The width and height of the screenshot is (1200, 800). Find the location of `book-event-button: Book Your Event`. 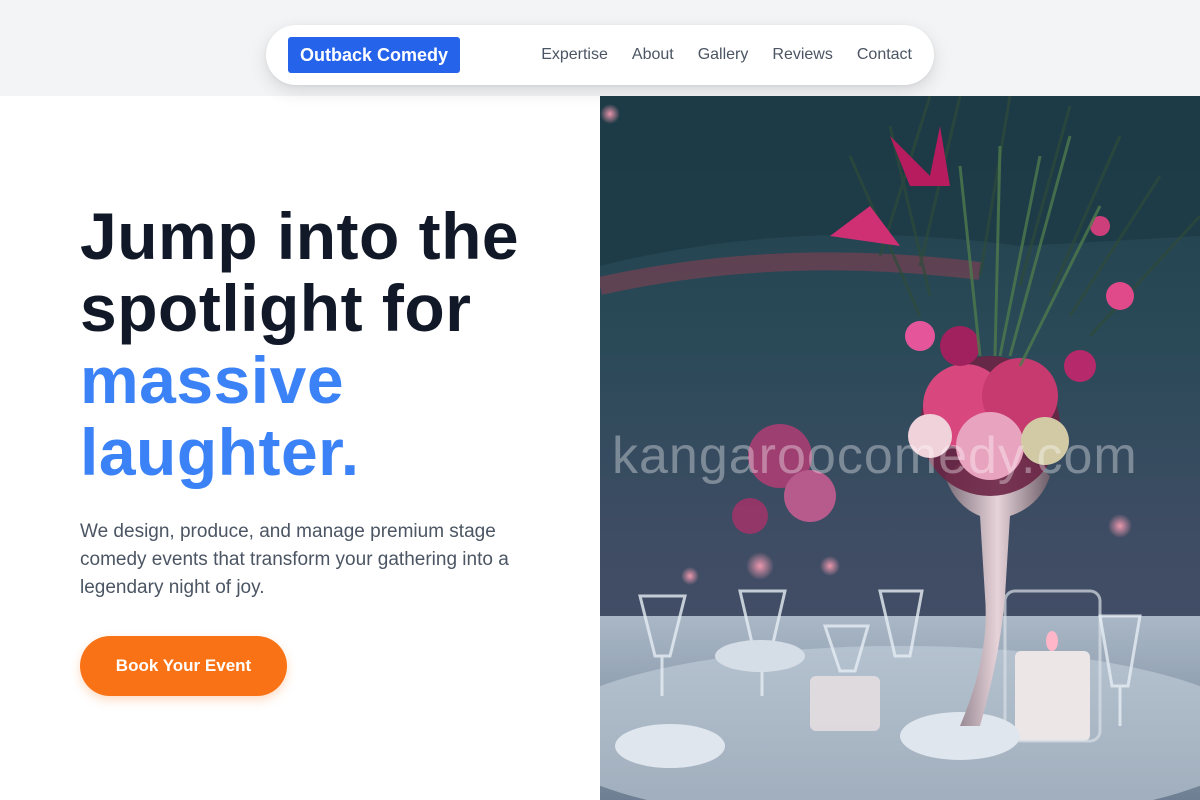

book-event-button: Book Your Event is located at coordinates (183, 666).